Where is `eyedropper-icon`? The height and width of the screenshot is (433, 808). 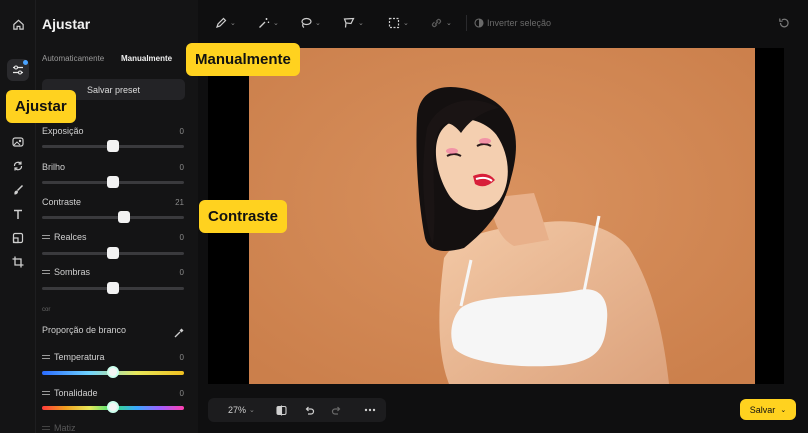
eyedropper-icon is located at coordinates (179, 334).